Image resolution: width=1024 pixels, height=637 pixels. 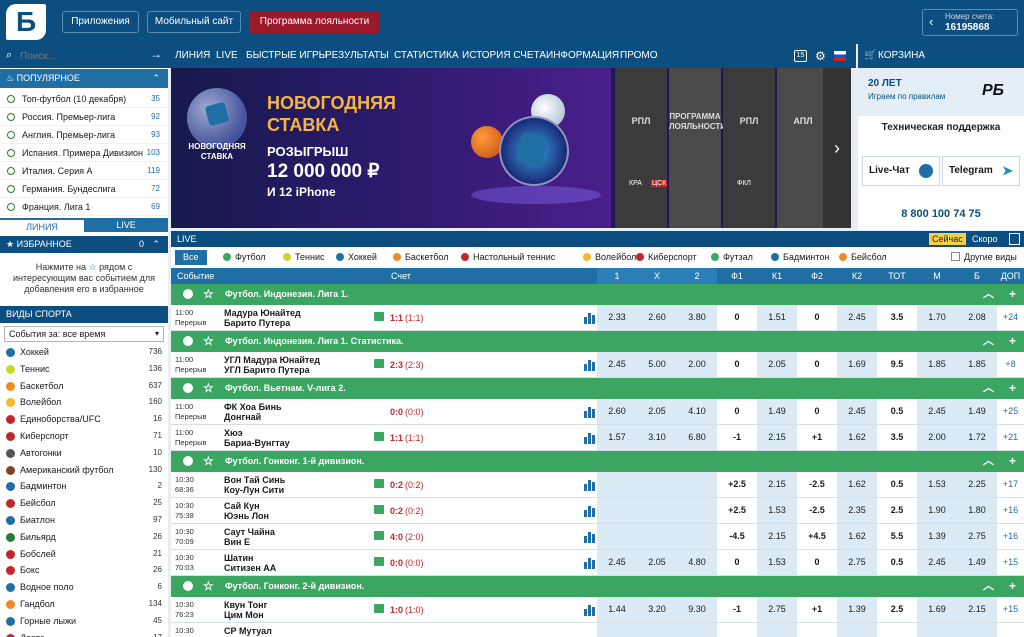 I want to click on league-header: ☆ Футбол. Гонконг. 1-й дивизион. ︿ +, so click(x=597, y=461).